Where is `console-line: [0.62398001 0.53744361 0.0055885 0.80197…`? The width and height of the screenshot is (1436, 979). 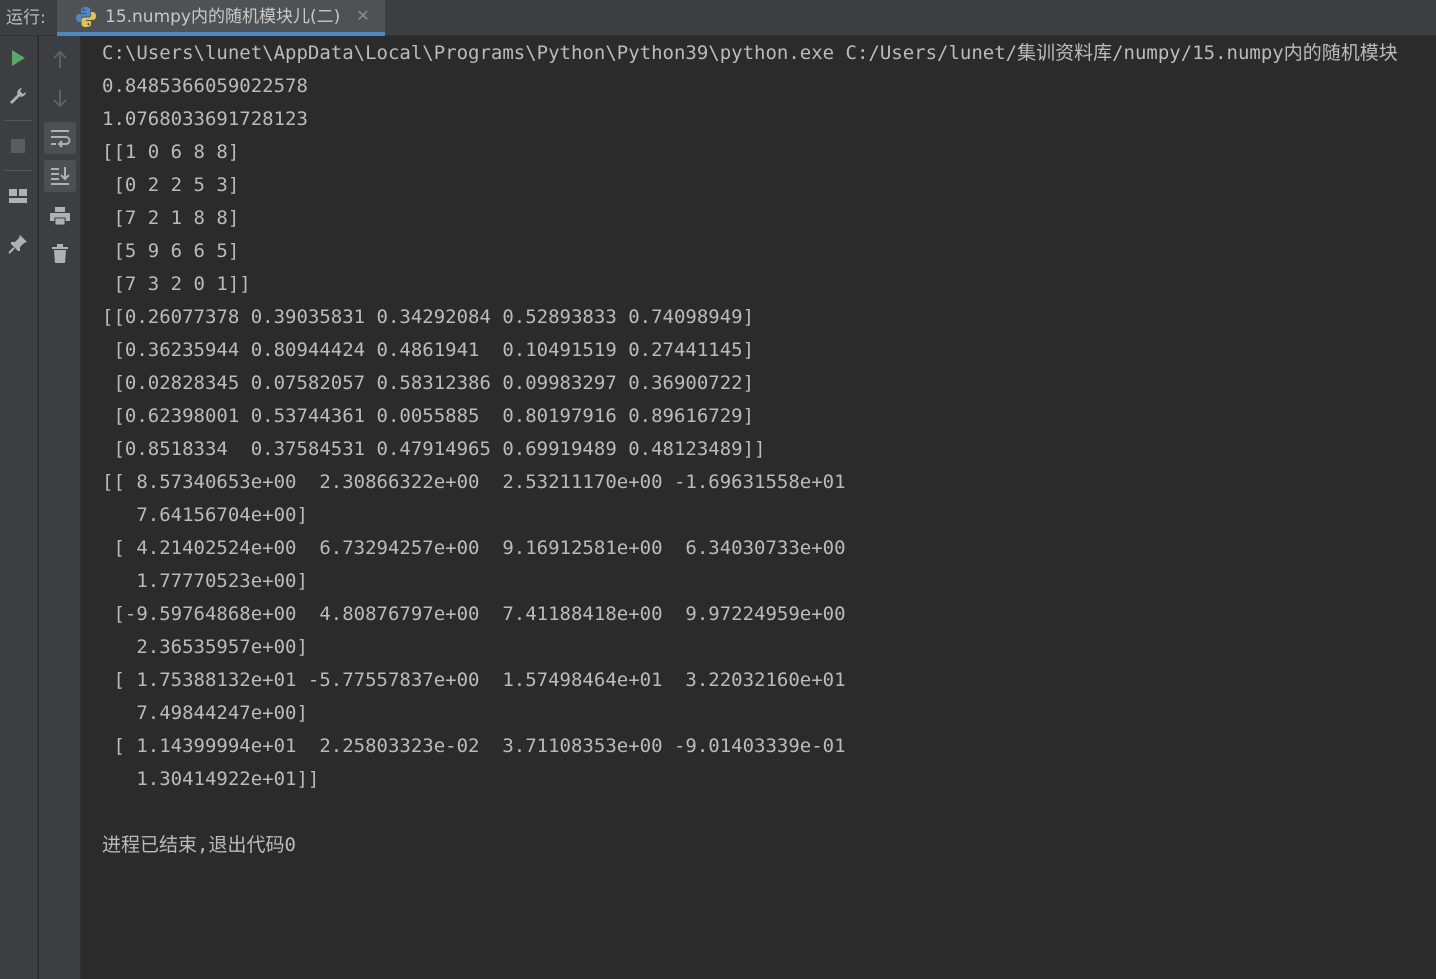 console-line: [0.62398001 0.53744361 0.0055885 0.80197… is located at coordinates (428, 416).